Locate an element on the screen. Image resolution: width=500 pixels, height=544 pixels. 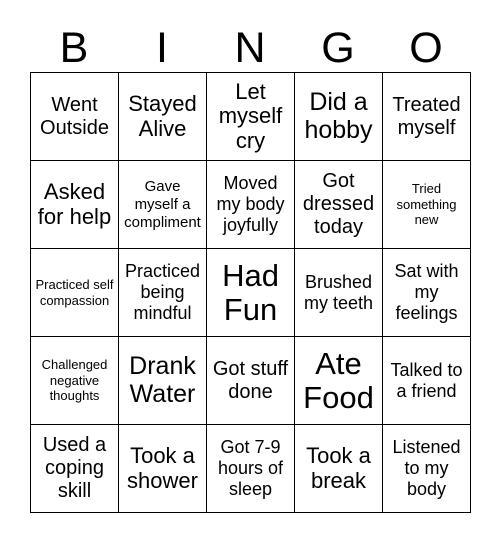
header-letter-b: B is located at coordinates (74, 48).